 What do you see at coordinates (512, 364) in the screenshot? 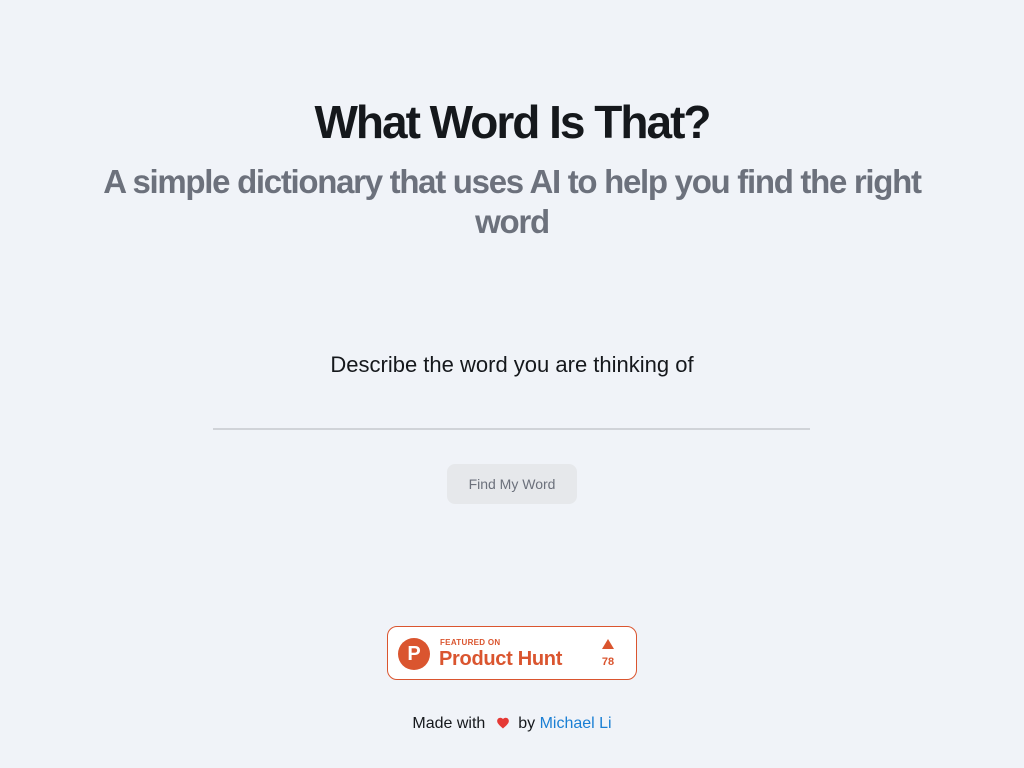
I see `search-prompt-label: Describe the word you are thinking of` at bounding box center [512, 364].